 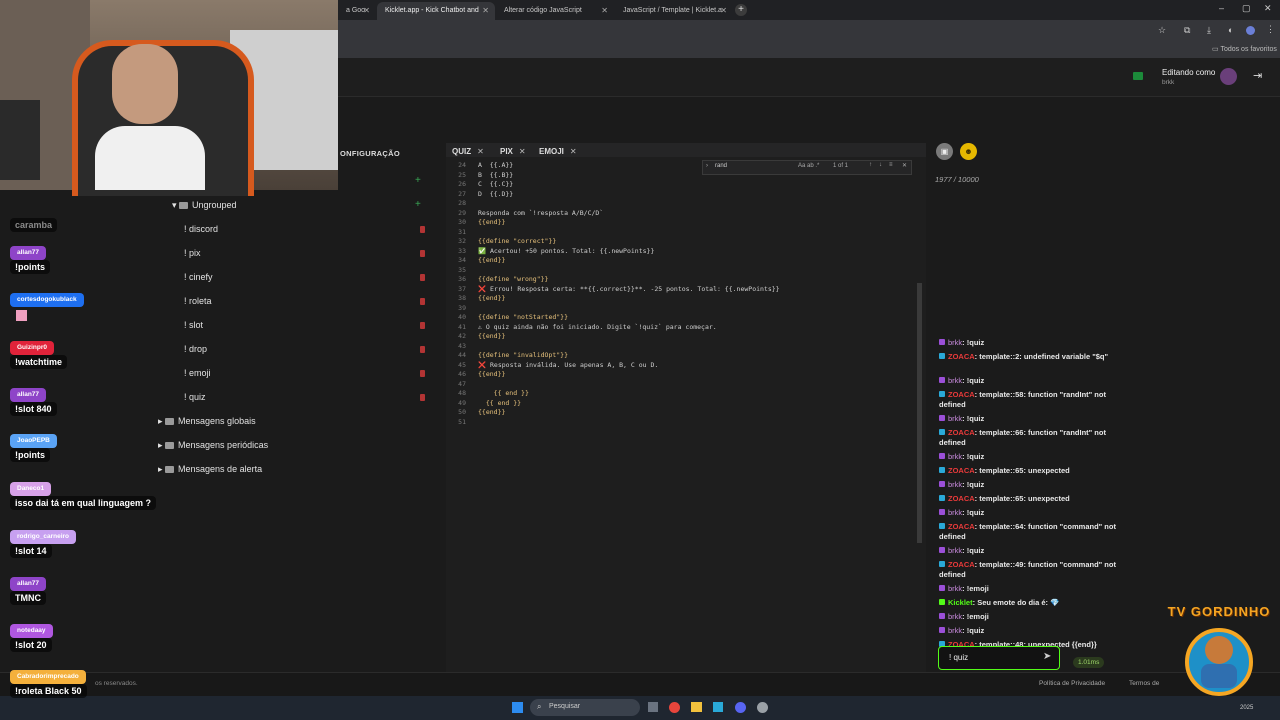 What do you see at coordinates (197, 373) in the screenshot?
I see `command-emoji: ! emoji` at bounding box center [197, 373].